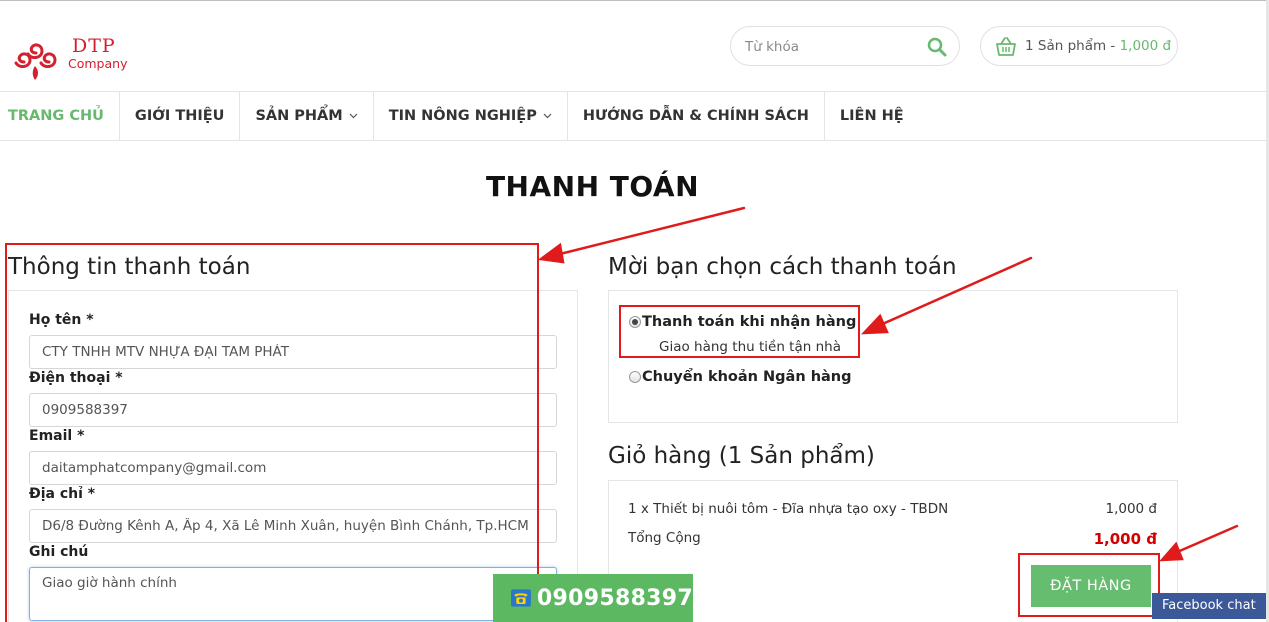 The width and height of the screenshot is (1269, 622). I want to click on logo-name: DTP, so click(94, 46).